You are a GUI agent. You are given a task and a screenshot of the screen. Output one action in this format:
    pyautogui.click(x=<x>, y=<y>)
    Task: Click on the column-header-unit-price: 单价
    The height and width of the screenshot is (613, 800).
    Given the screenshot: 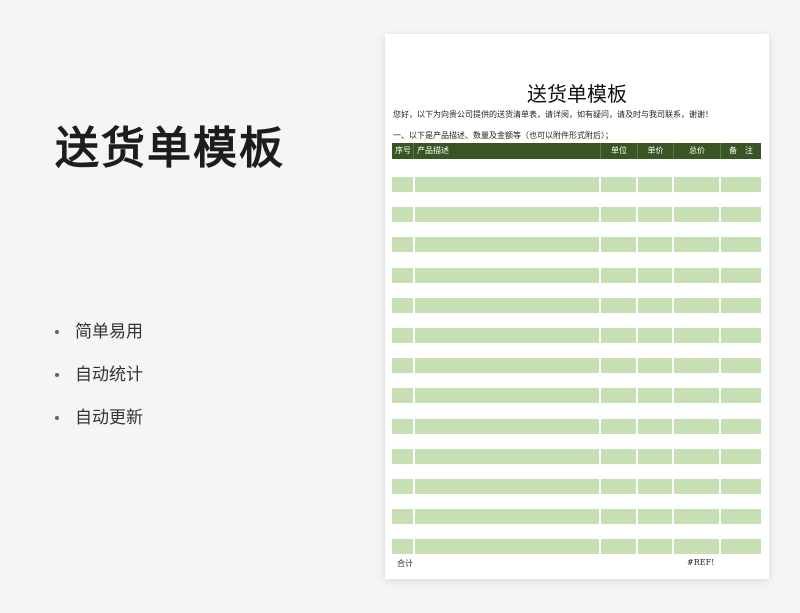 What is the action you would take?
    pyautogui.click(x=656, y=151)
    